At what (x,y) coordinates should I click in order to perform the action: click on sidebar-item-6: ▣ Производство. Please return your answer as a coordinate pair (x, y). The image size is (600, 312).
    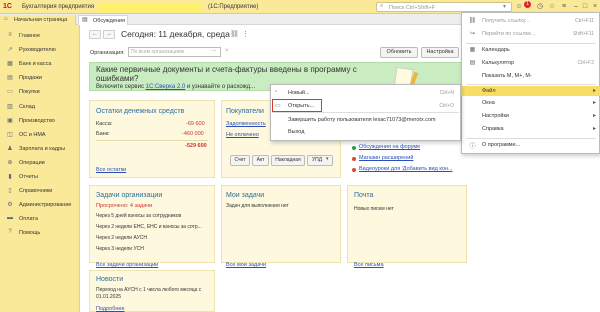
    Looking at the image, I should click on (40, 121).